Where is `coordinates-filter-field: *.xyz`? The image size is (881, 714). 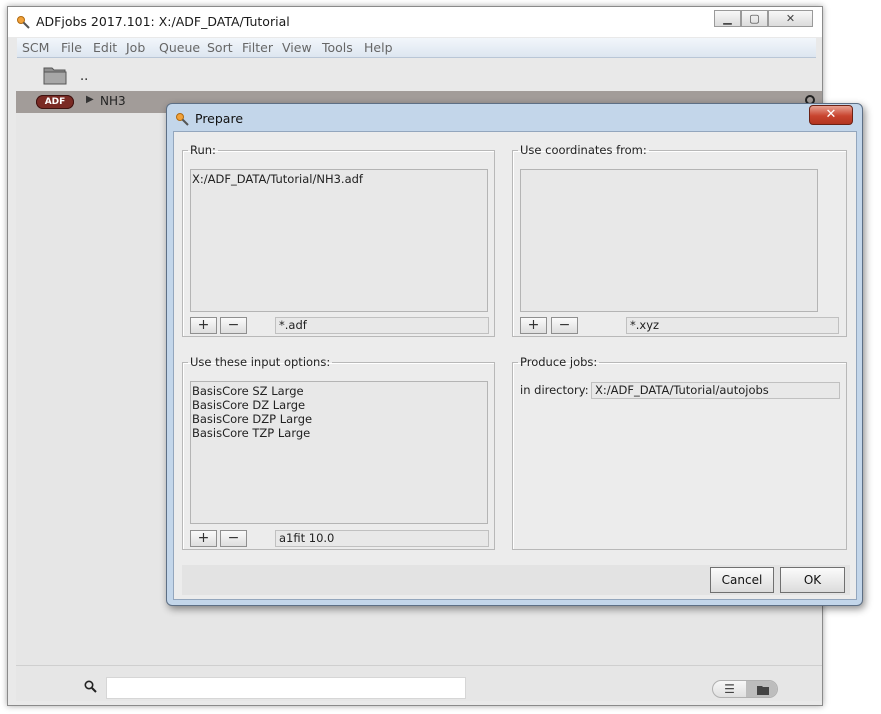 coordinates-filter-field: *.xyz is located at coordinates (732, 325).